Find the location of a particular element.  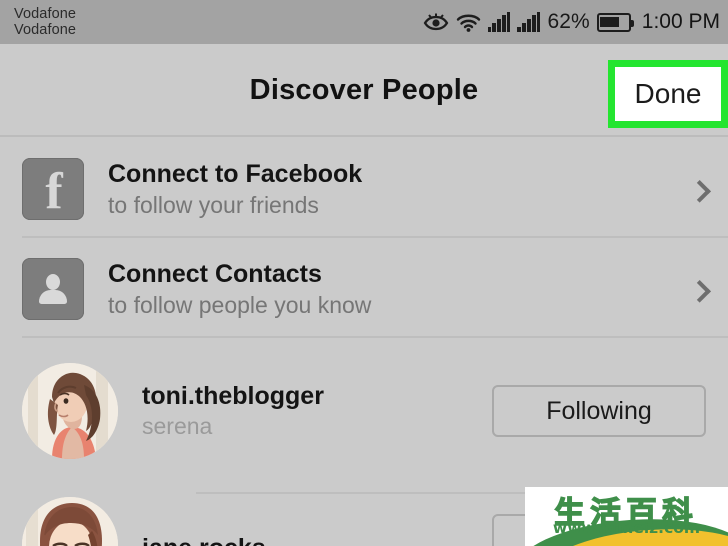

person-head is located at coordinates (53, 282).